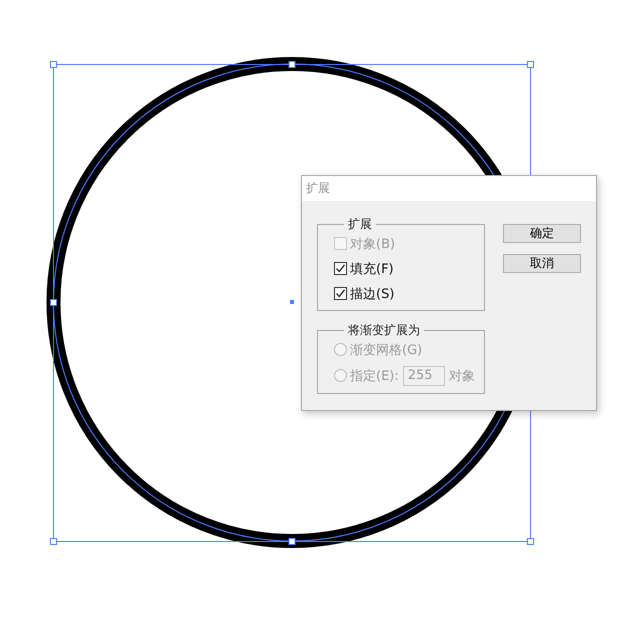  What do you see at coordinates (372, 293) in the screenshot?
I see `checkbox-label: 描边(S)` at bounding box center [372, 293].